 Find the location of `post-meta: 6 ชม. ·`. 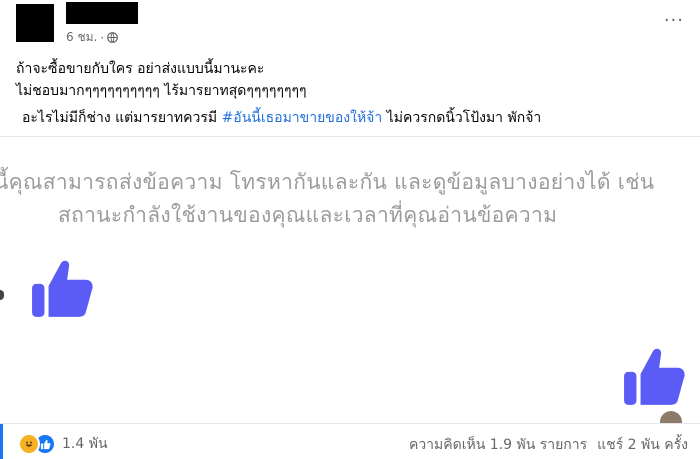

post-meta: 6 ชม. · is located at coordinates (92, 37).